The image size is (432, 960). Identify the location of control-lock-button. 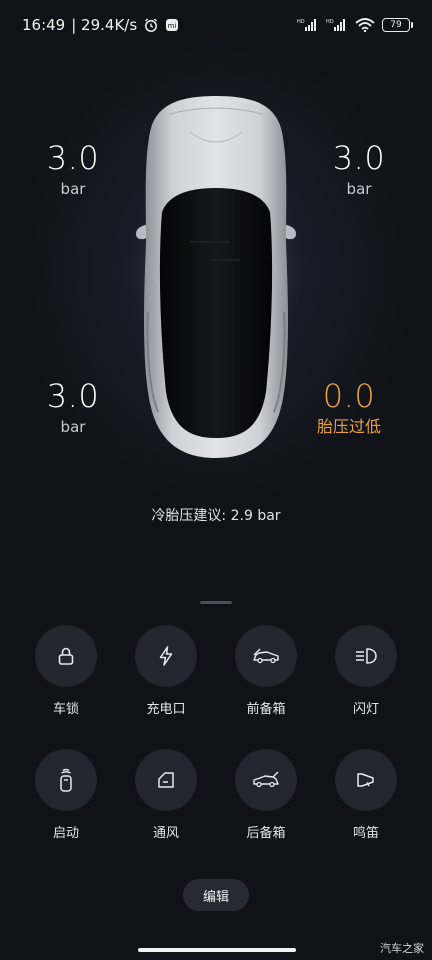
(66, 656).